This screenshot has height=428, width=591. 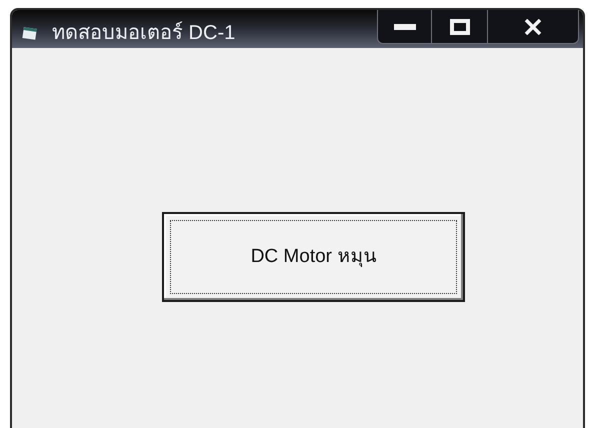 I want to click on minimize-icon, so click(x=405, y=27).